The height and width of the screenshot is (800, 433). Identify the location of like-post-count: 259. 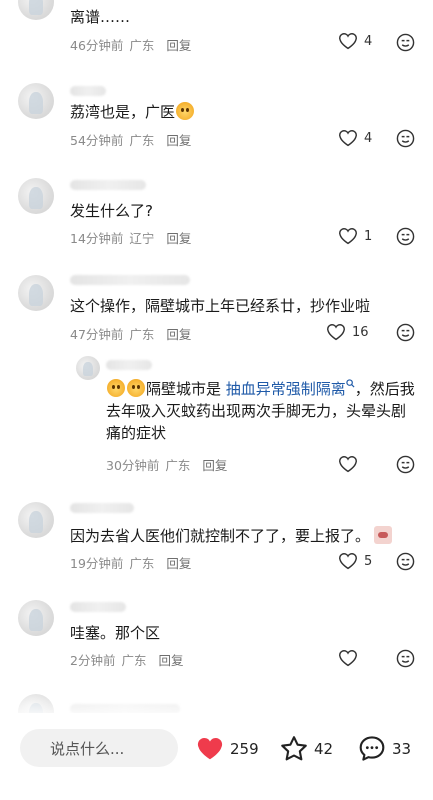
(244, 748).